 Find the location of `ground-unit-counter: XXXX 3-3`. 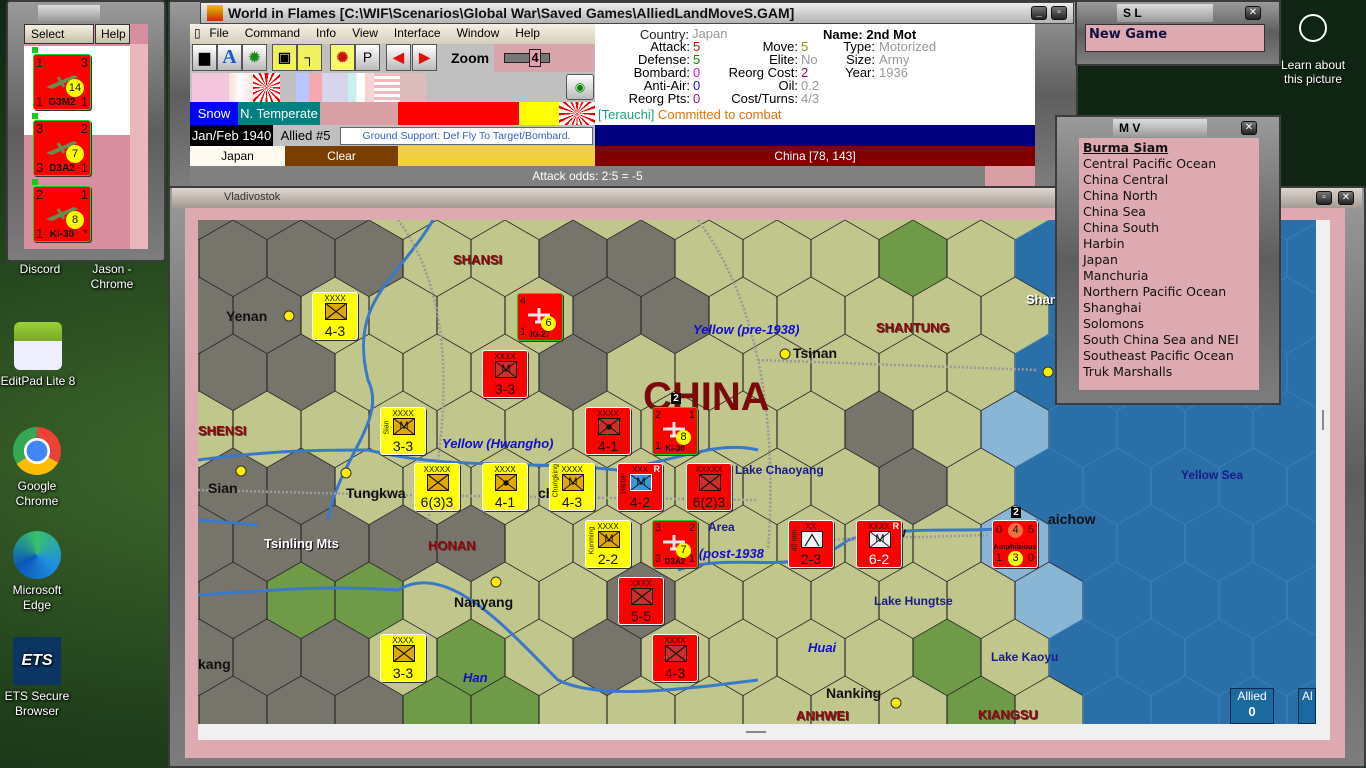

ground-unit-counter: XXXX 3-3 is located at coordinates (403, 658).